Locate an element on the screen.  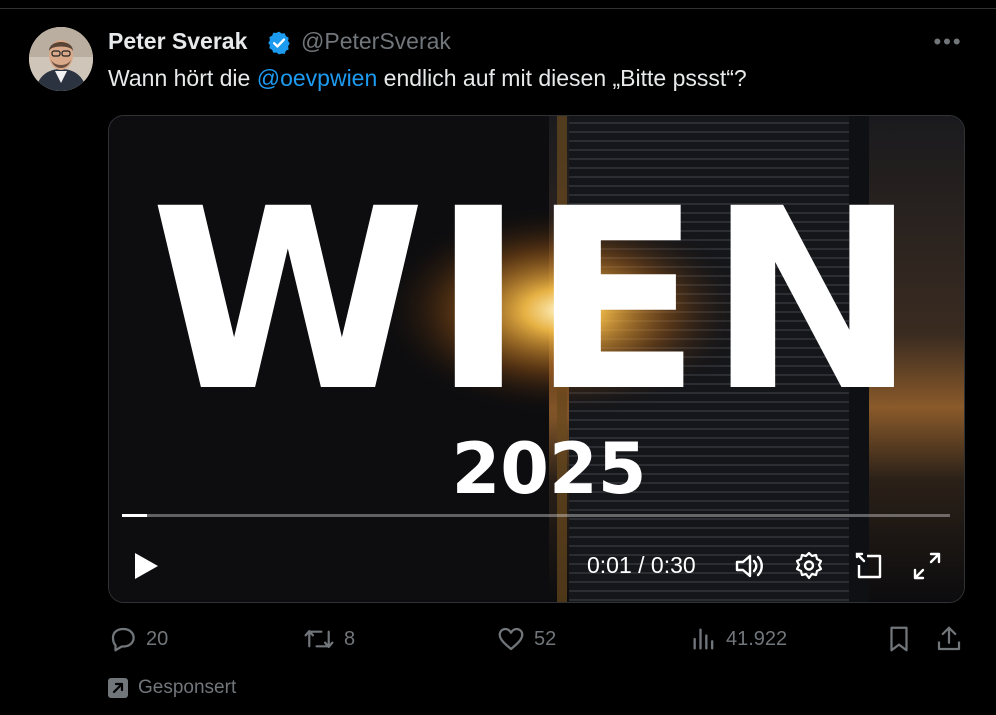
reply-button: 20 is located at coordinates (138, 639).